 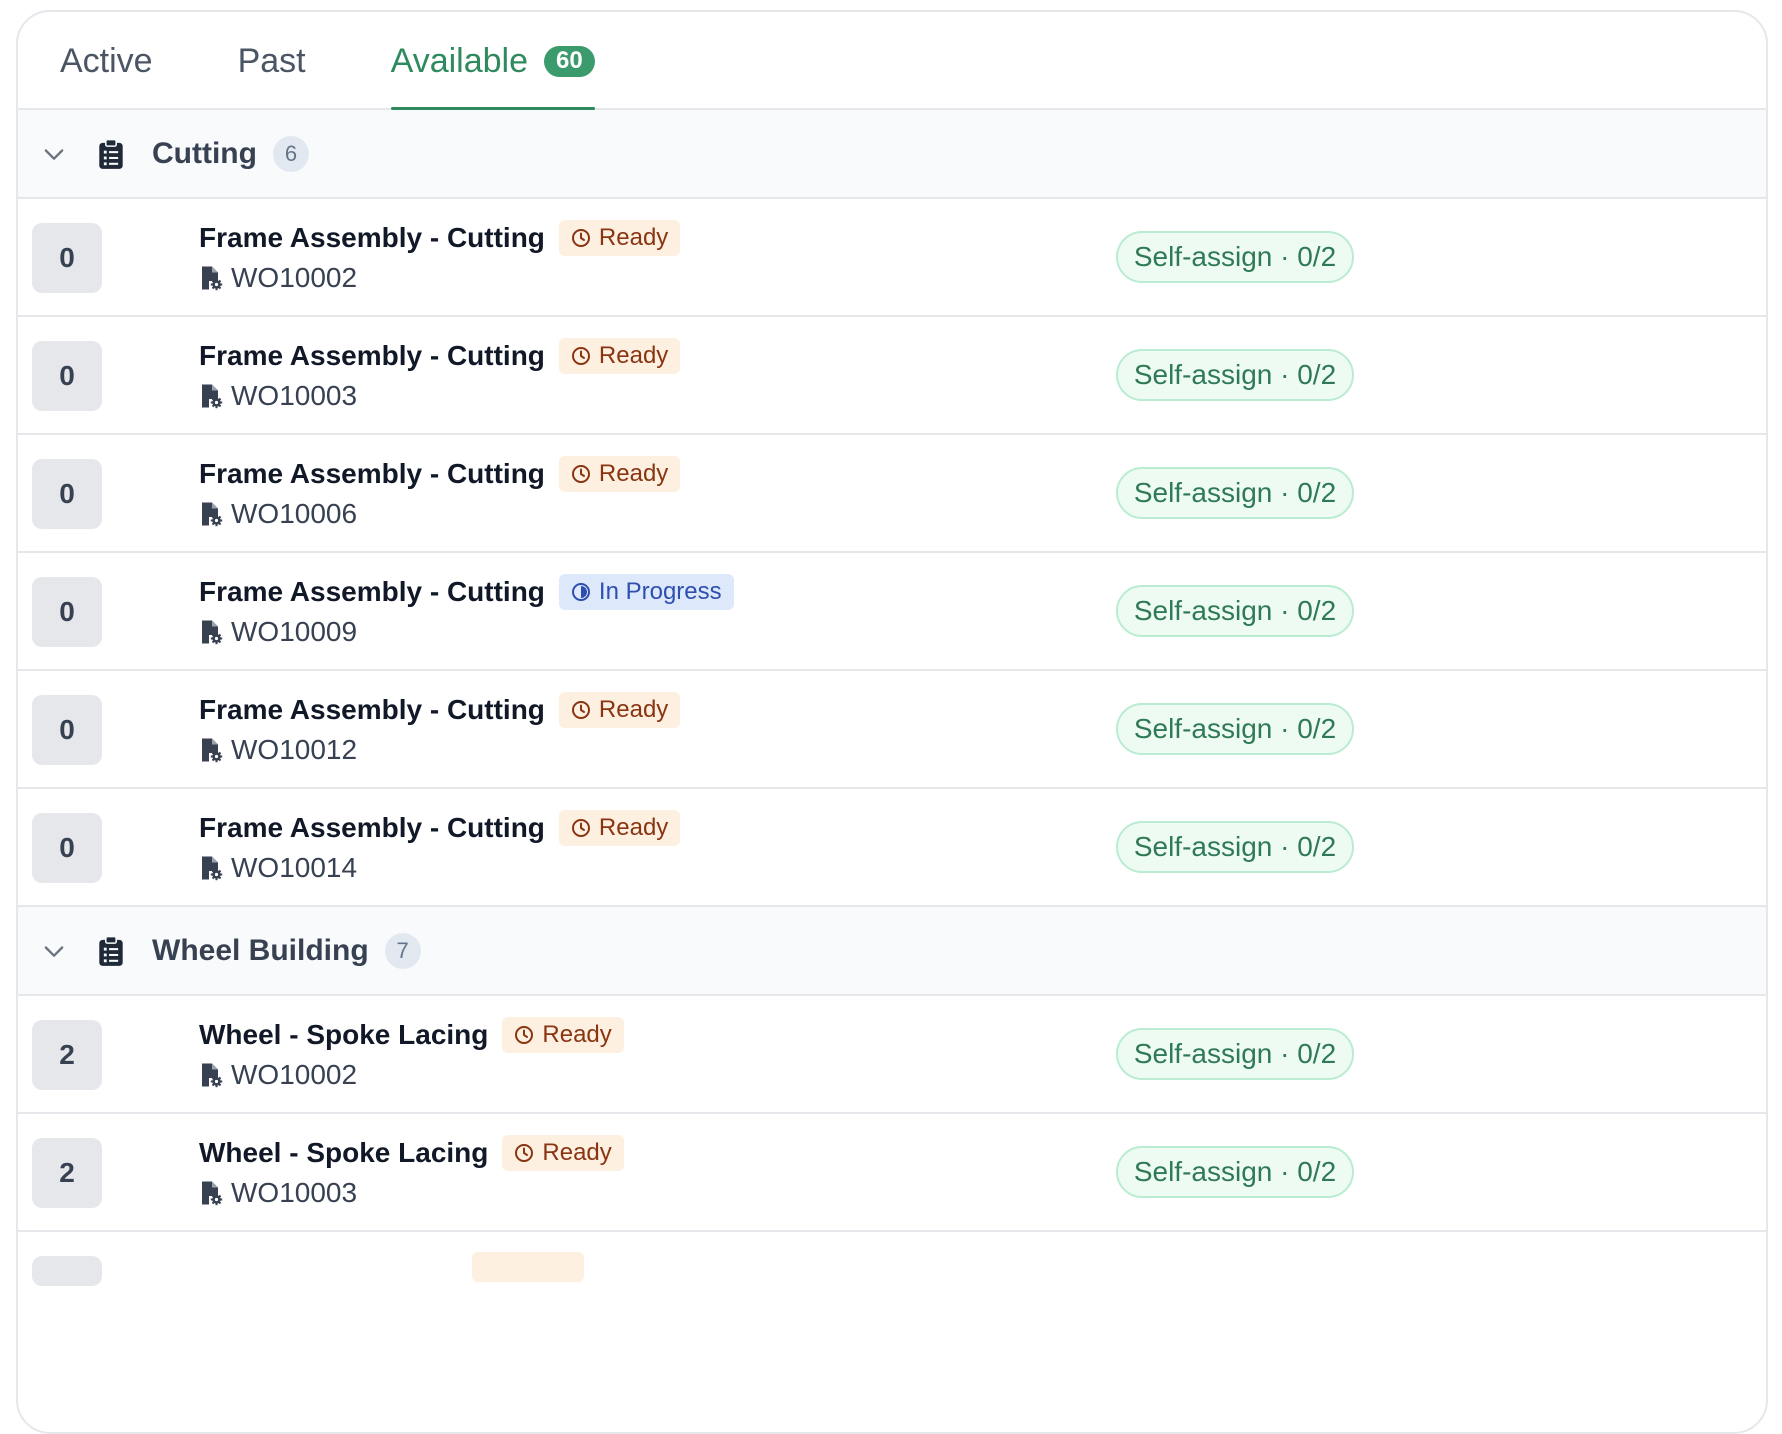 What do you see at coordinates (892, 154) in the screenshot?
I see `group-header: Cutting 6` at bounding box center [892, 154].